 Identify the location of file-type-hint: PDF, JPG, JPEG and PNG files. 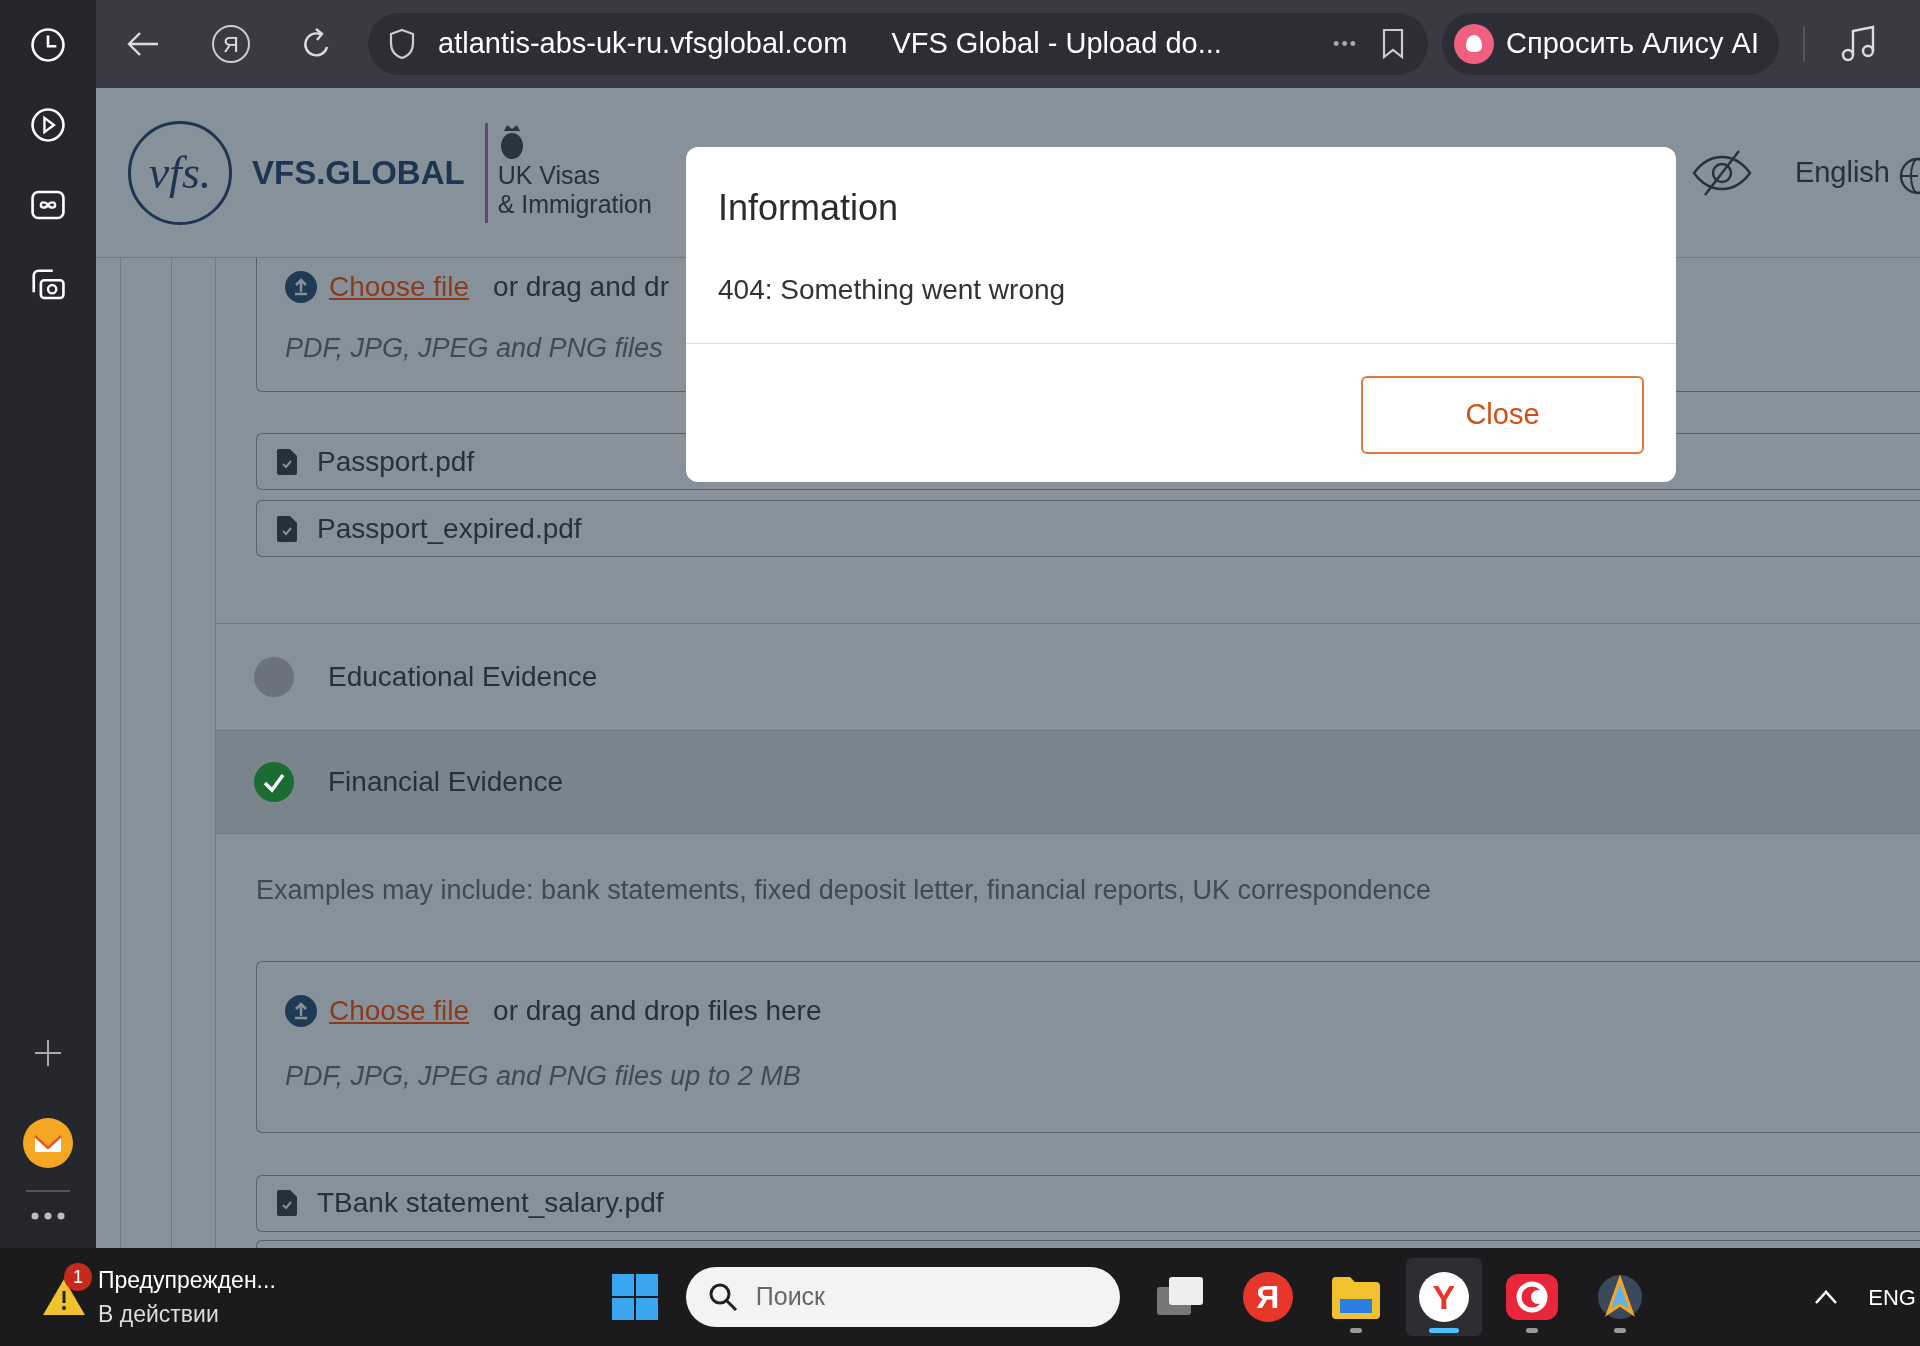
(474, 348).